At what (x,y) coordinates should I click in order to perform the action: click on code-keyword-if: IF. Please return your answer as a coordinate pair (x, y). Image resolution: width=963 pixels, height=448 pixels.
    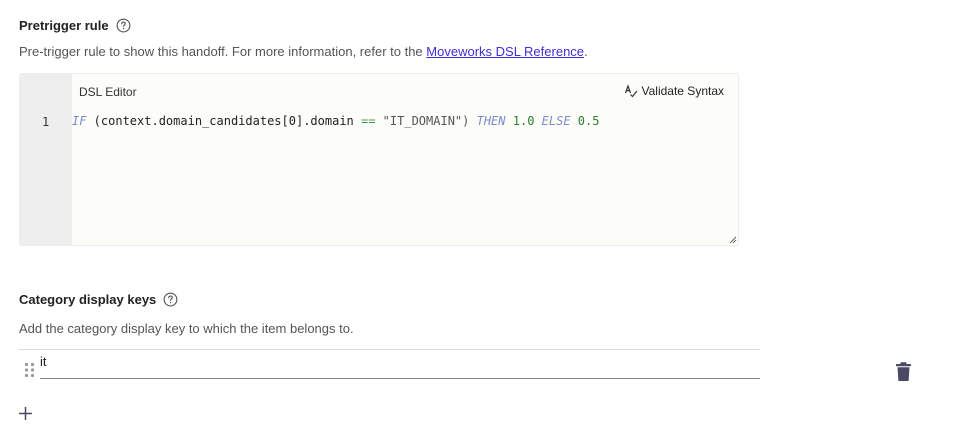
    Looking at the image, I should click on (79, 121).